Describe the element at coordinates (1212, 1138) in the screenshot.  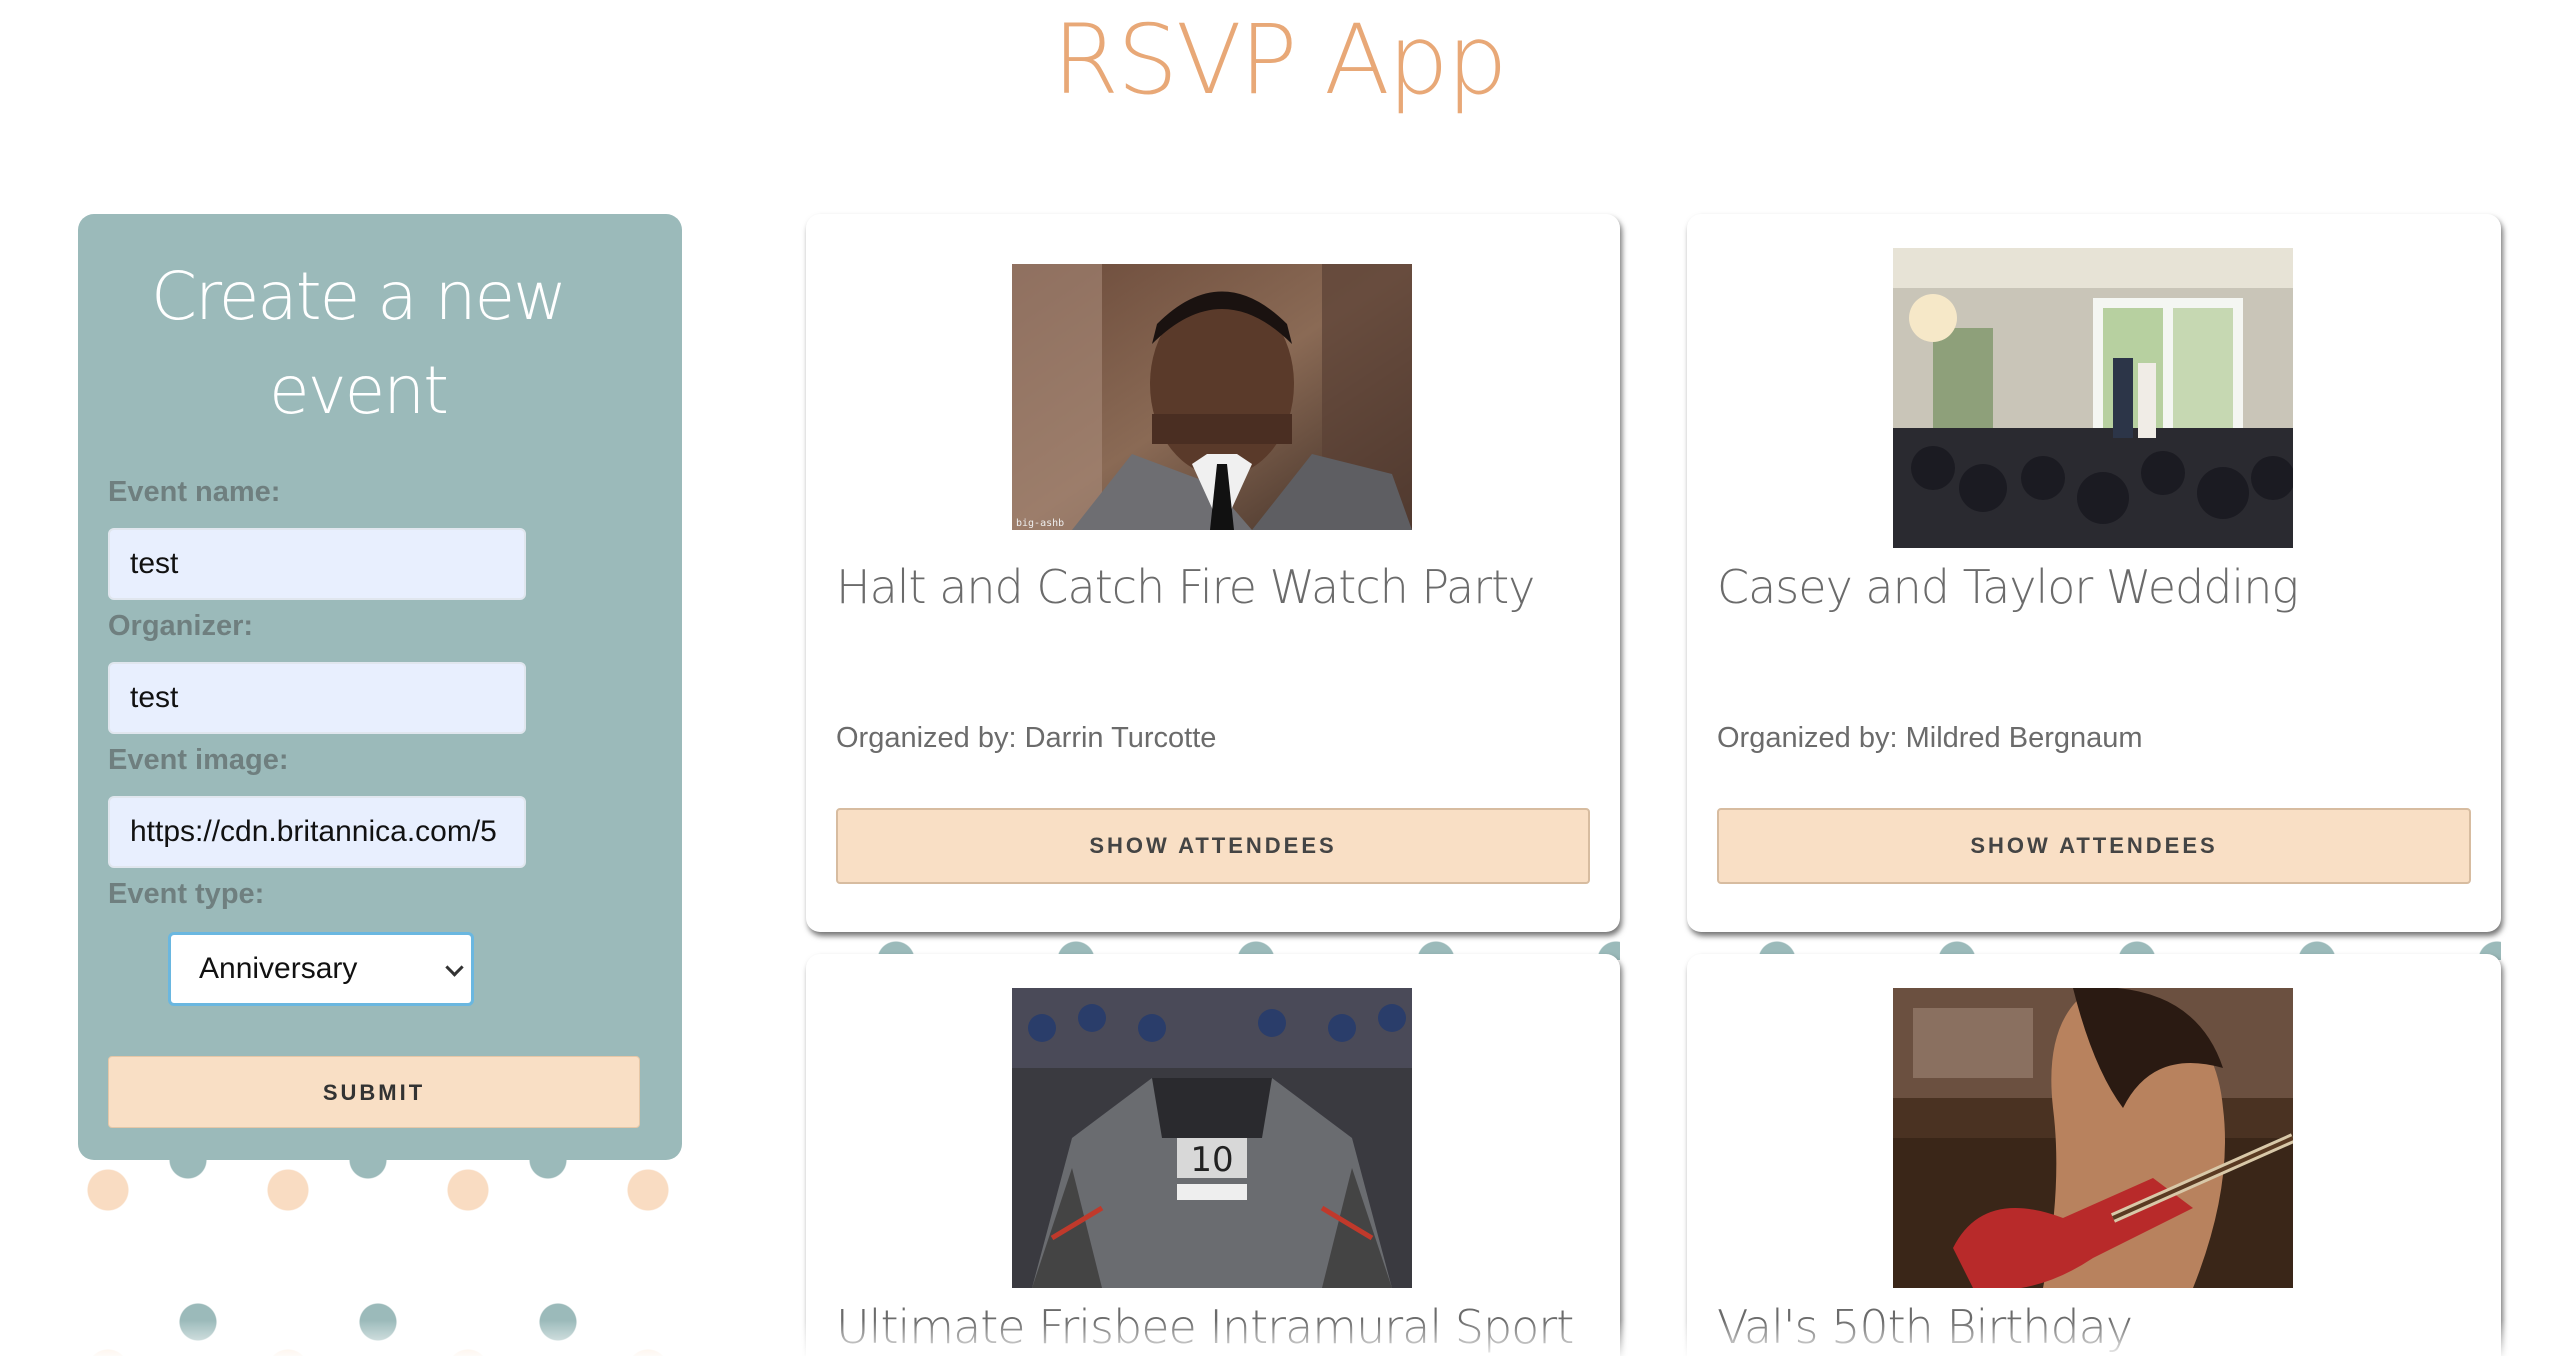
I see `event-image: 10` at that location.